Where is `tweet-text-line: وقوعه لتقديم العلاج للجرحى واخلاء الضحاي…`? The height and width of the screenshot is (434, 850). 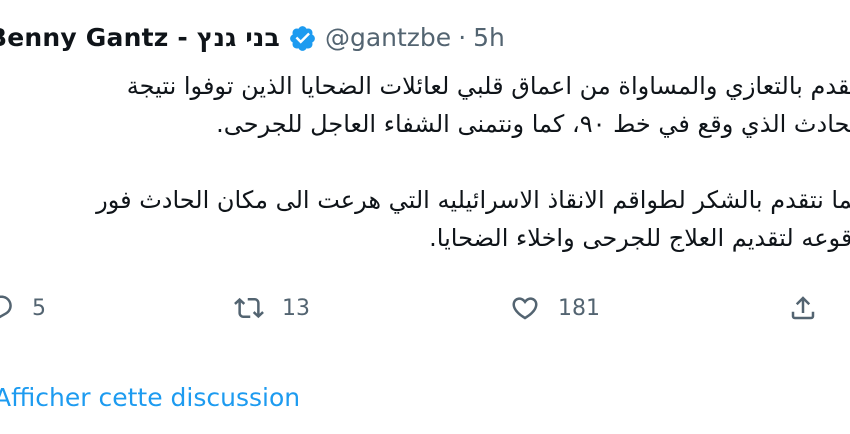 tweet-text-line: وقوعه لتقديم العلاج للجرحى واخلاء الضحاي… is located at coordinates (639, 238).